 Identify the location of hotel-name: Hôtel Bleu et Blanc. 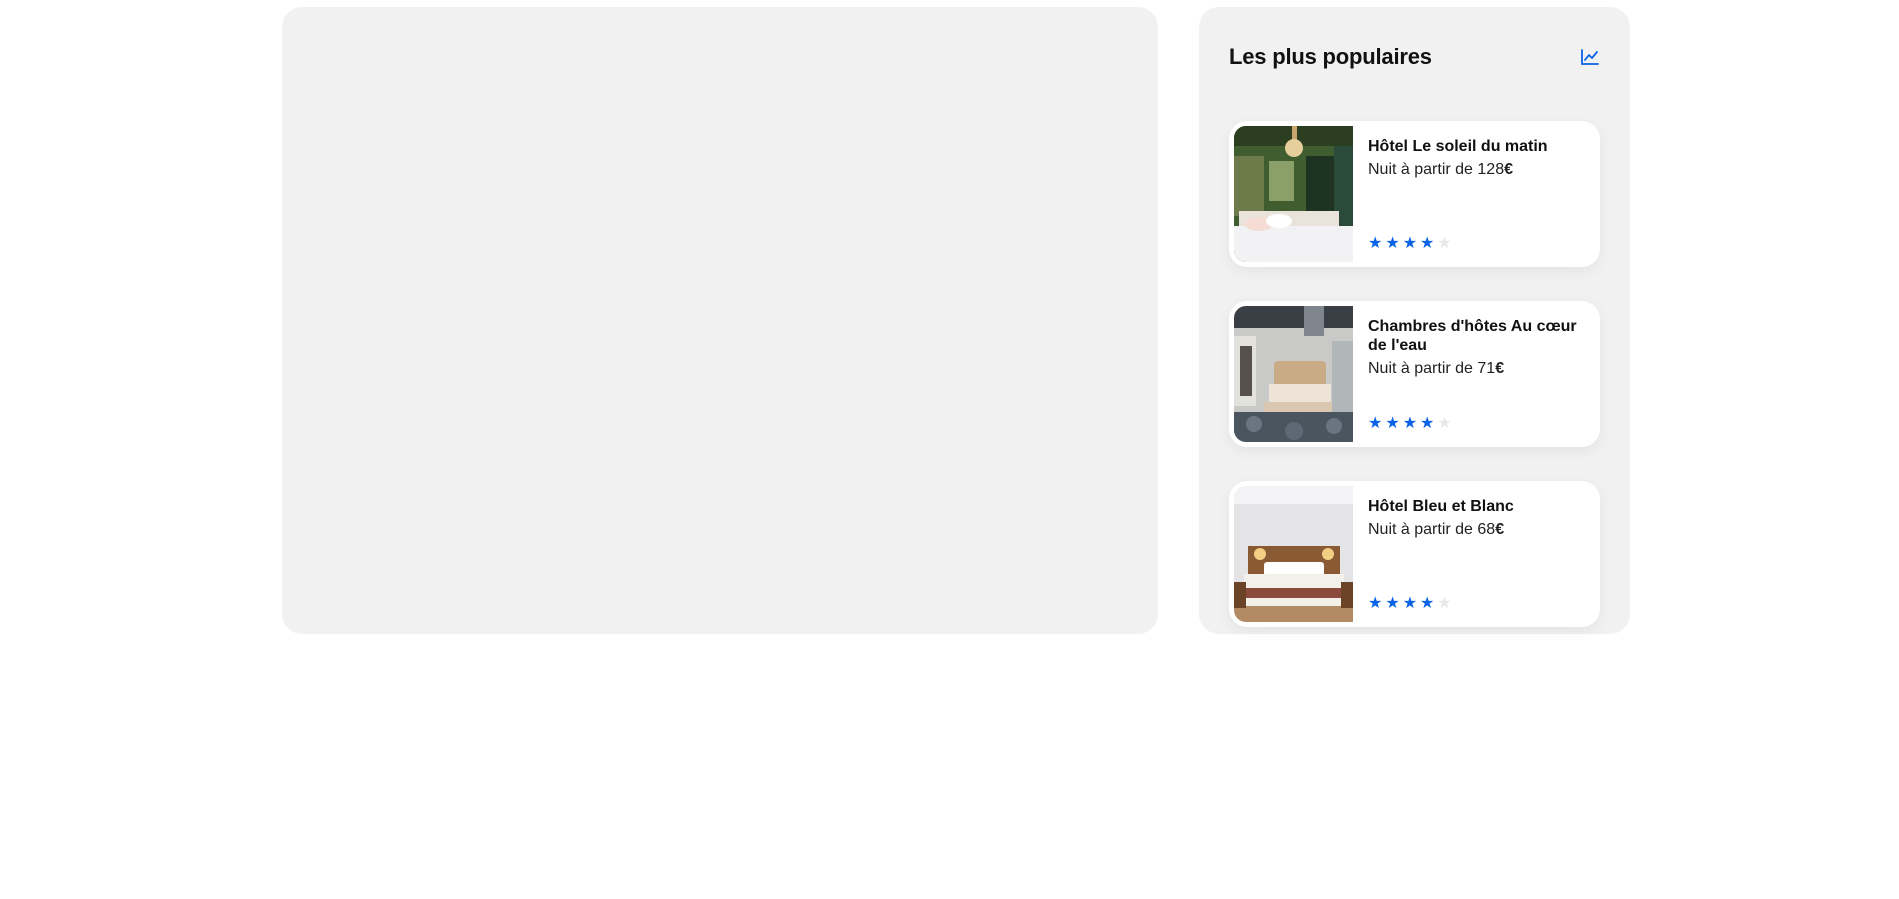
(1476, 506).